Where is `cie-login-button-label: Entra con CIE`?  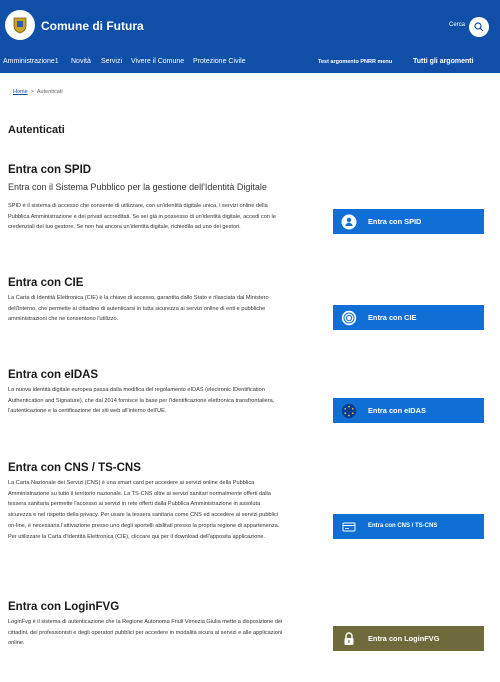
cie-login-button-label: Entra con CIE is located at coordinates (392, 317).